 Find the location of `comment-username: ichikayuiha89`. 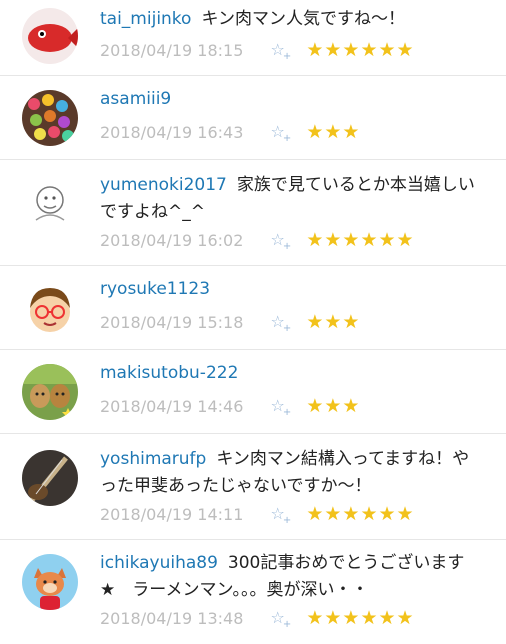

comment-username: ichikayuiha89 is located at coordinates (159, 563).